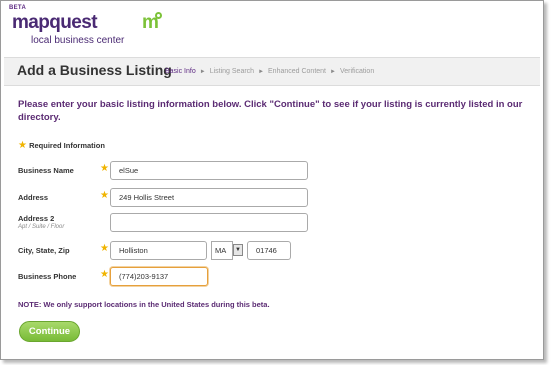 This screenshot has width=551, height=365. What do you see at coordinates (18, 8) in the screenshot?
I see `beta-label: BETA` at bounding box center [18, 8].